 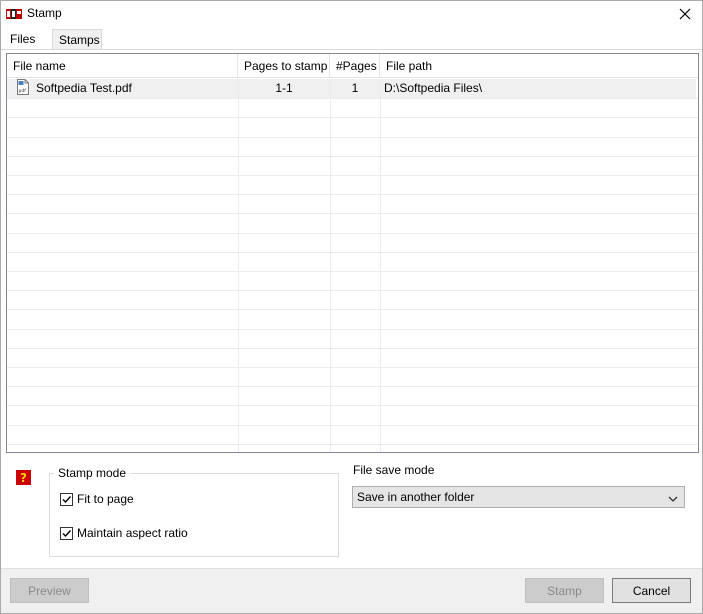 I want to click on chevron-down-icon, so click(x=673, y=499).